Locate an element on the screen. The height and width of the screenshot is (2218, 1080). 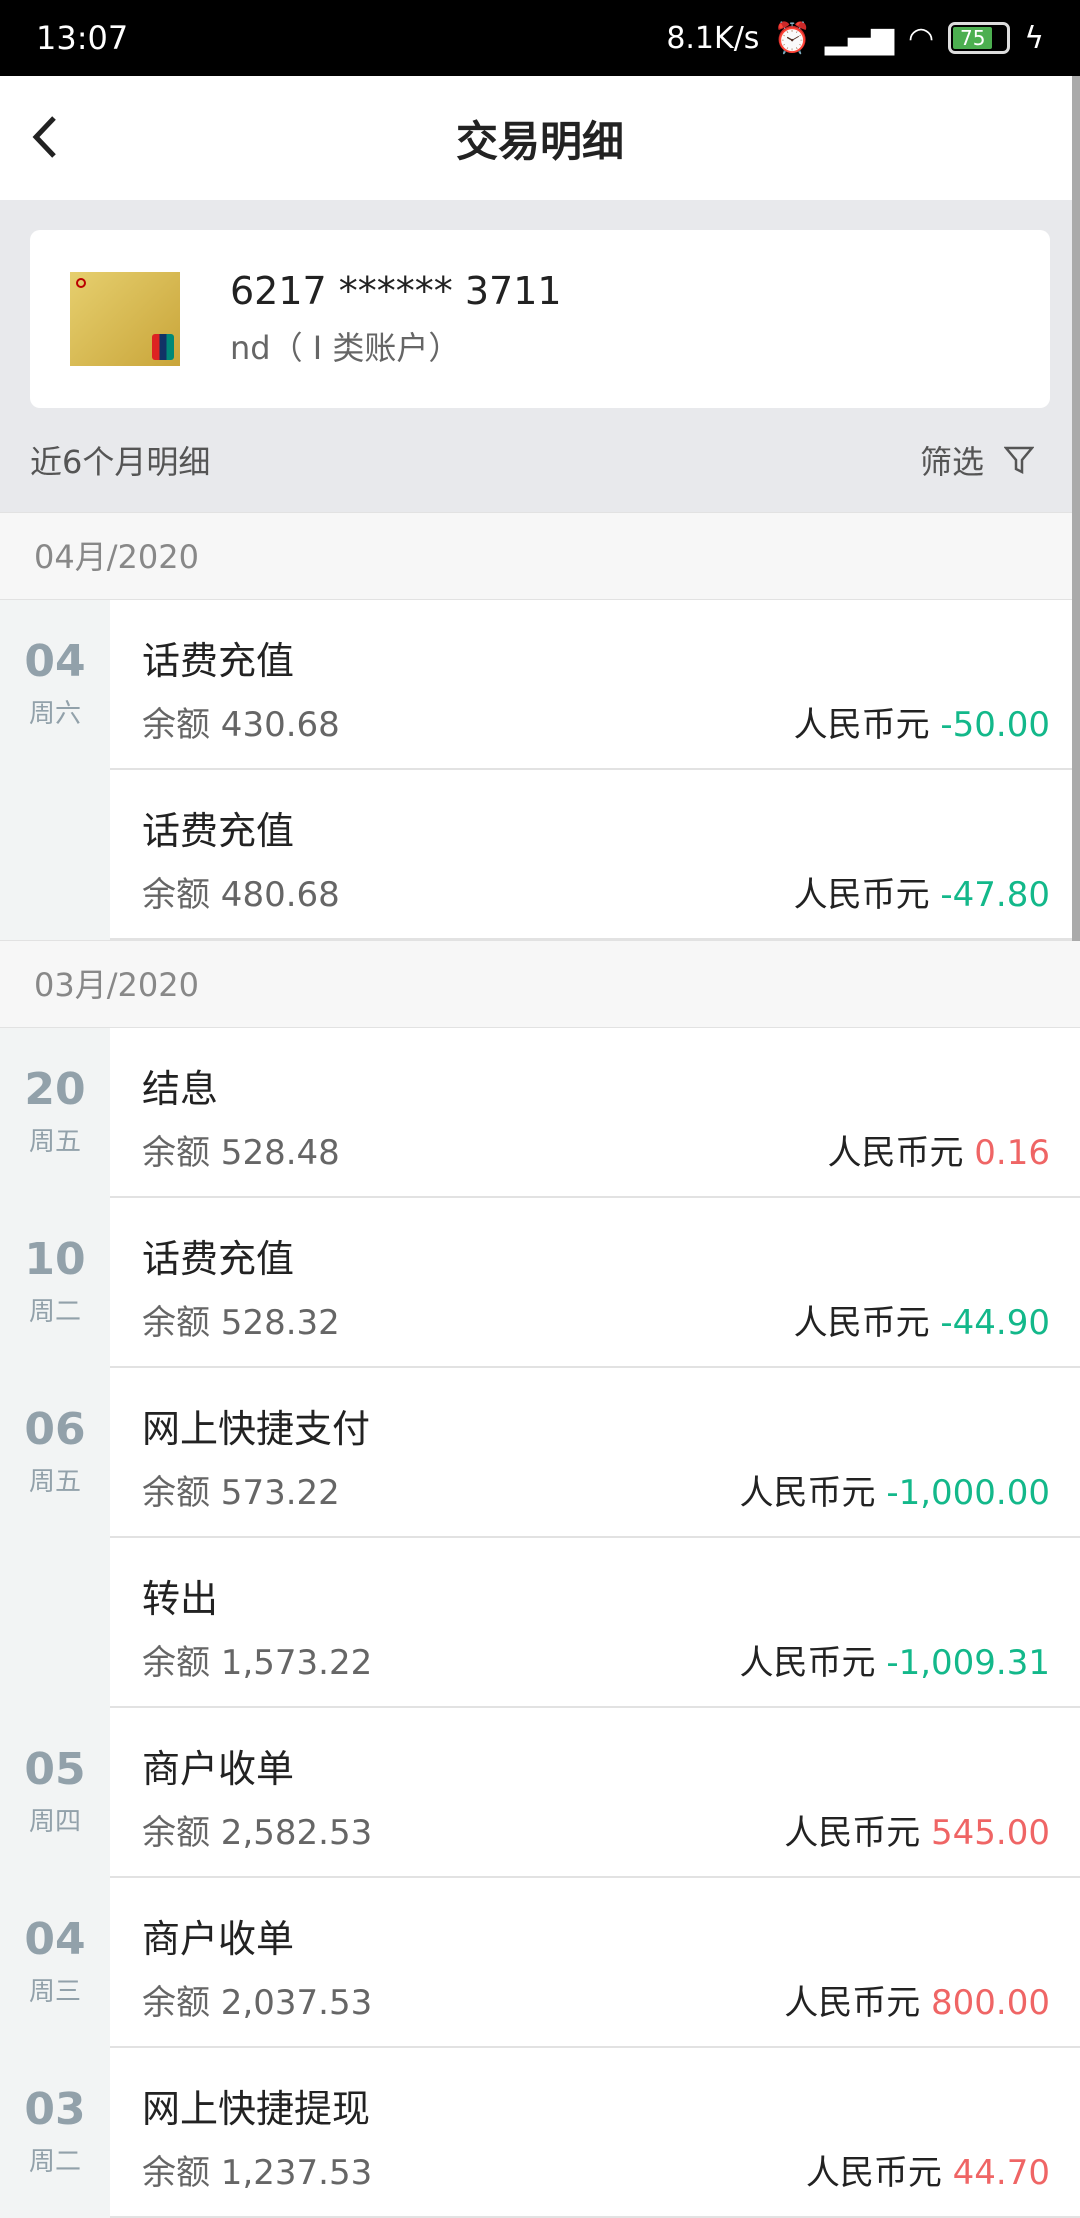
card-number: 6217 ****** 3711 is located at coordinates (396, 291).